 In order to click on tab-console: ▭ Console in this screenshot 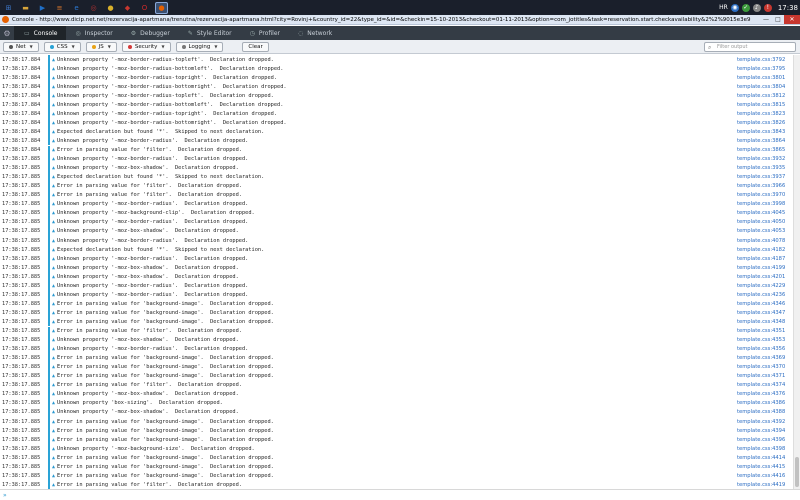, I will do `click(40, 33)`.